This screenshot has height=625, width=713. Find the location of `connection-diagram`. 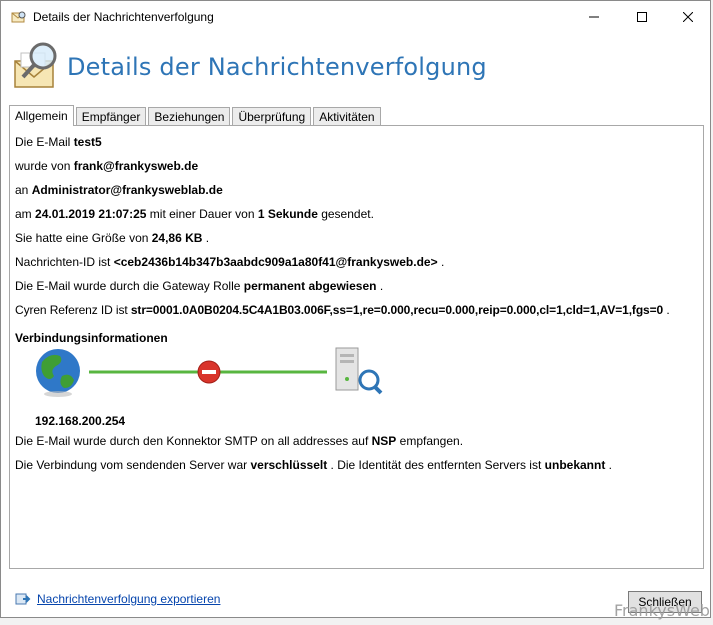

connection-diagram is located at coordinates (209, 372).